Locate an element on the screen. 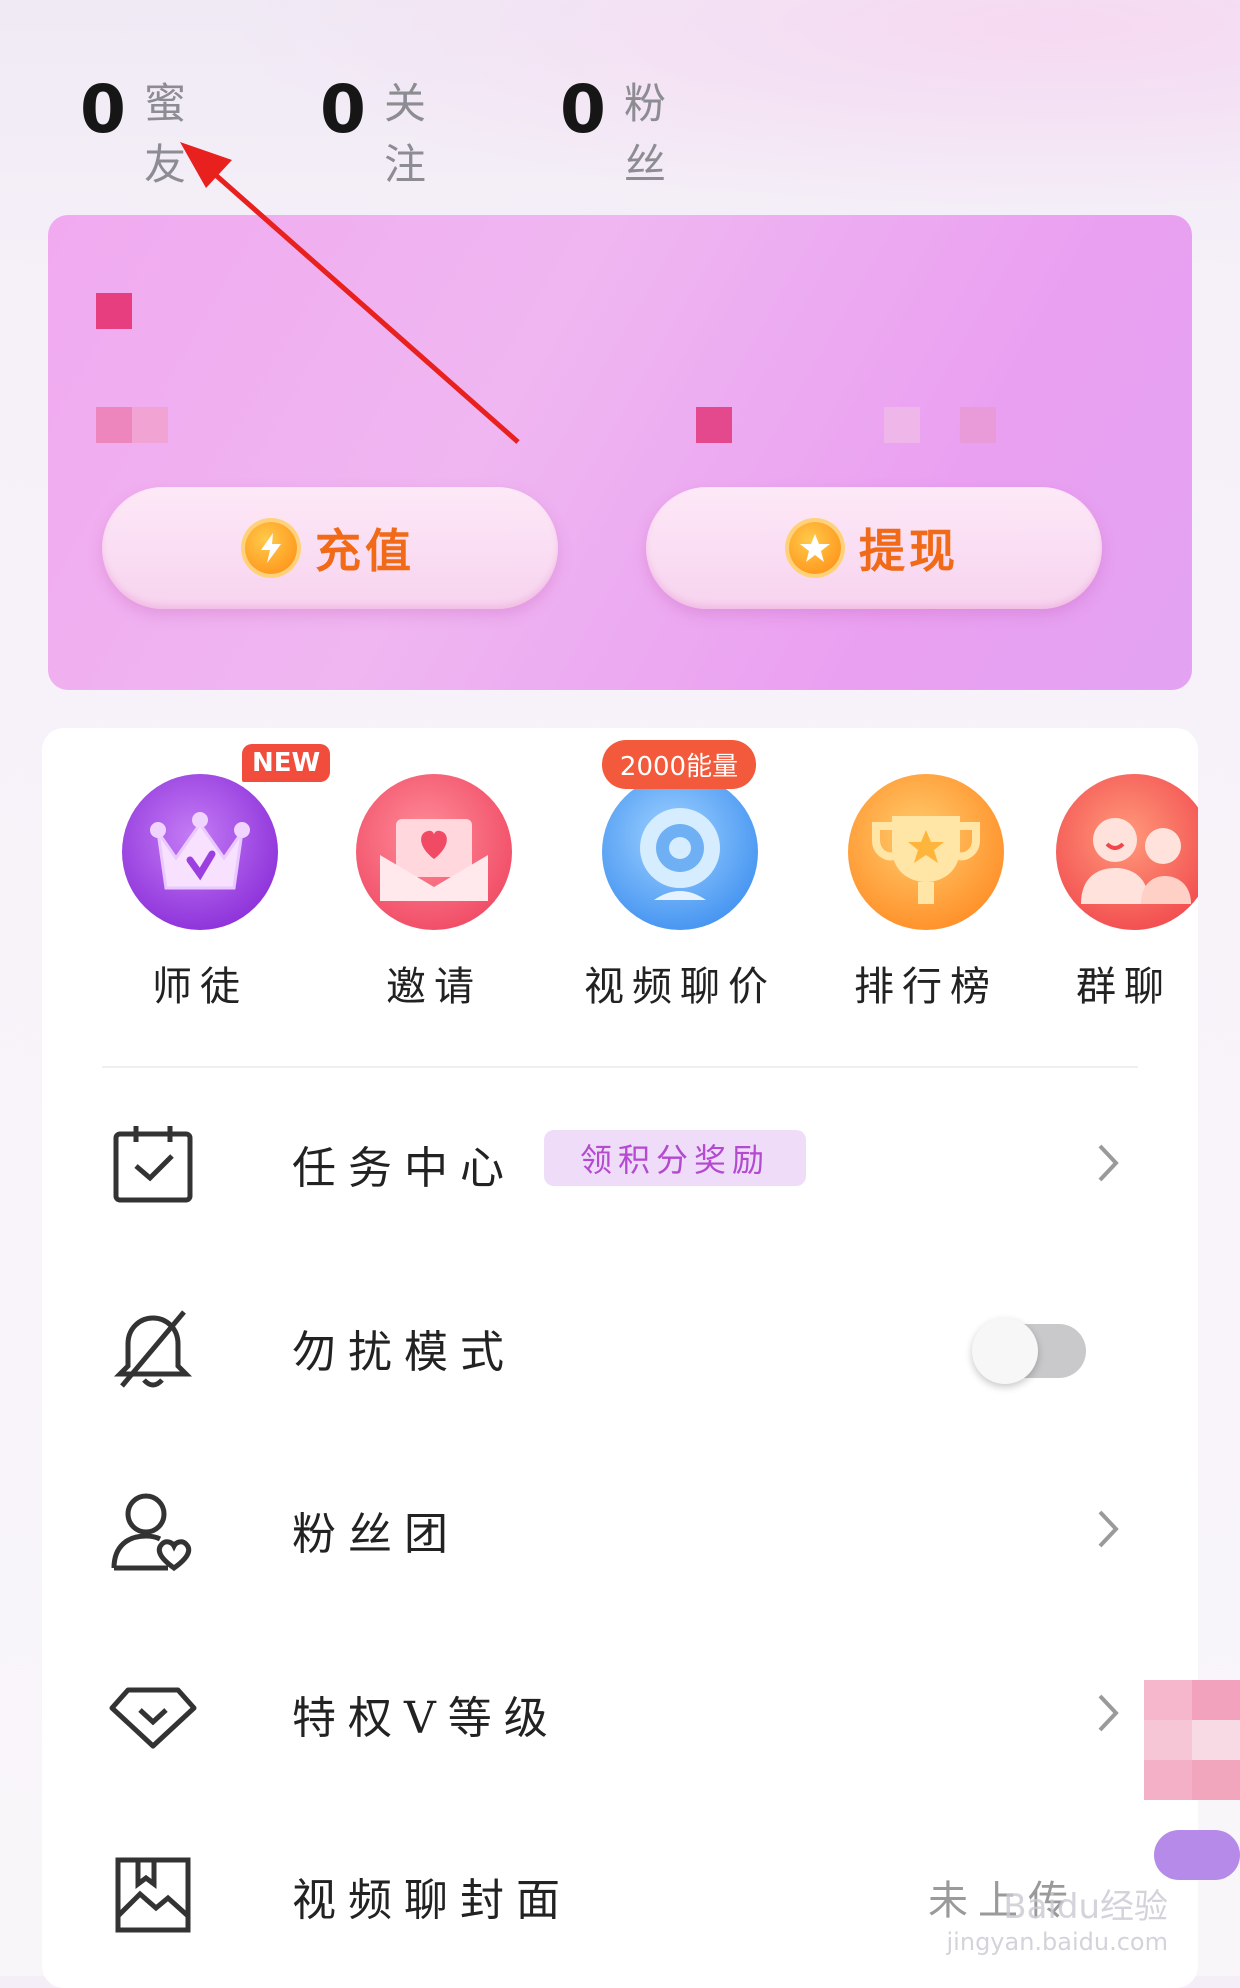  withdraw-button: 提现 is located at coordinates (874, 548).